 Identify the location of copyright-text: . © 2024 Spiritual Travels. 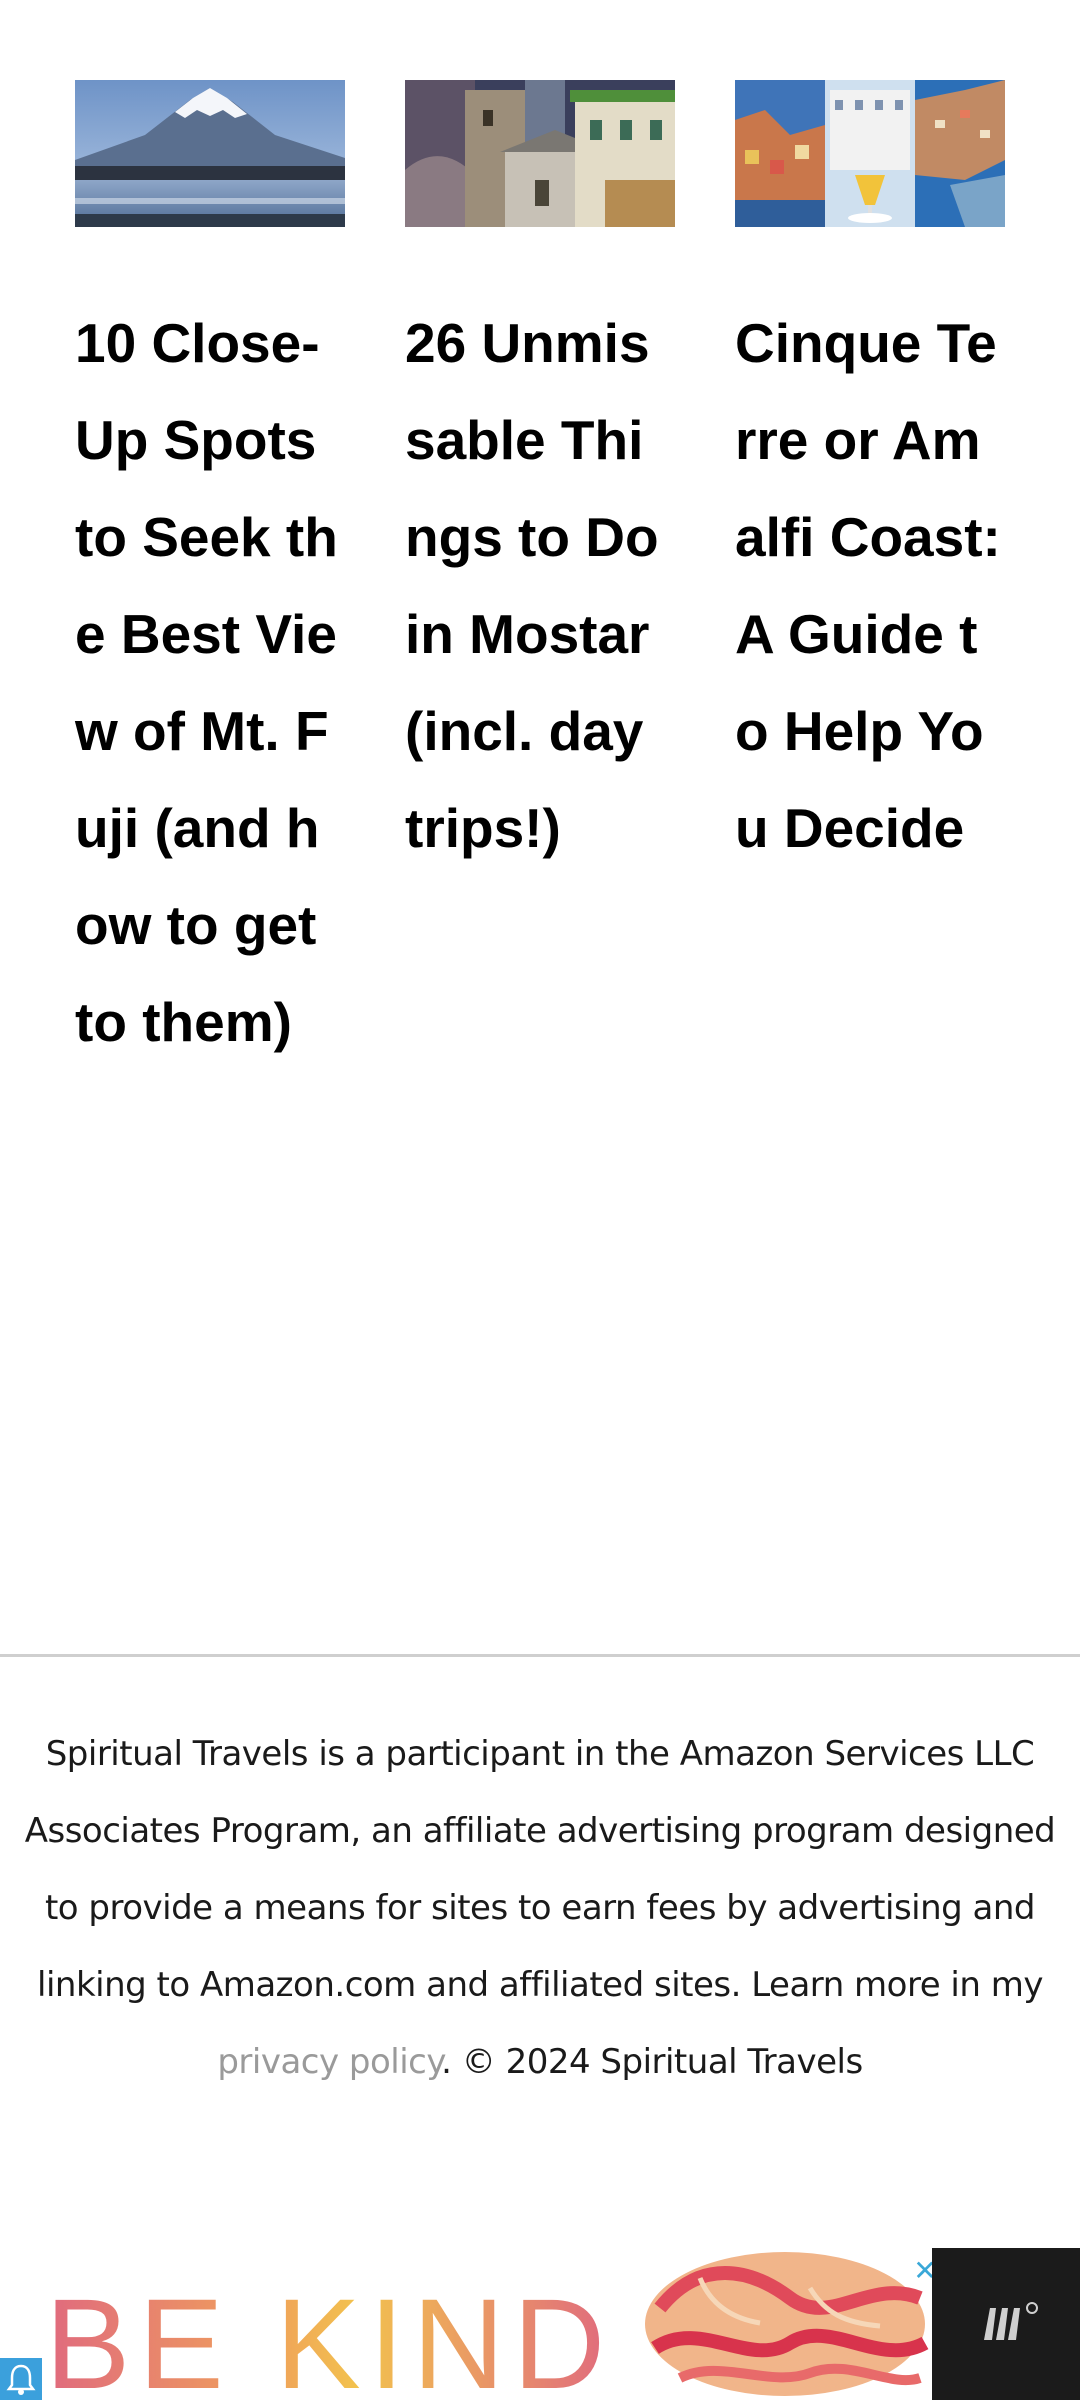
(652, 2062).